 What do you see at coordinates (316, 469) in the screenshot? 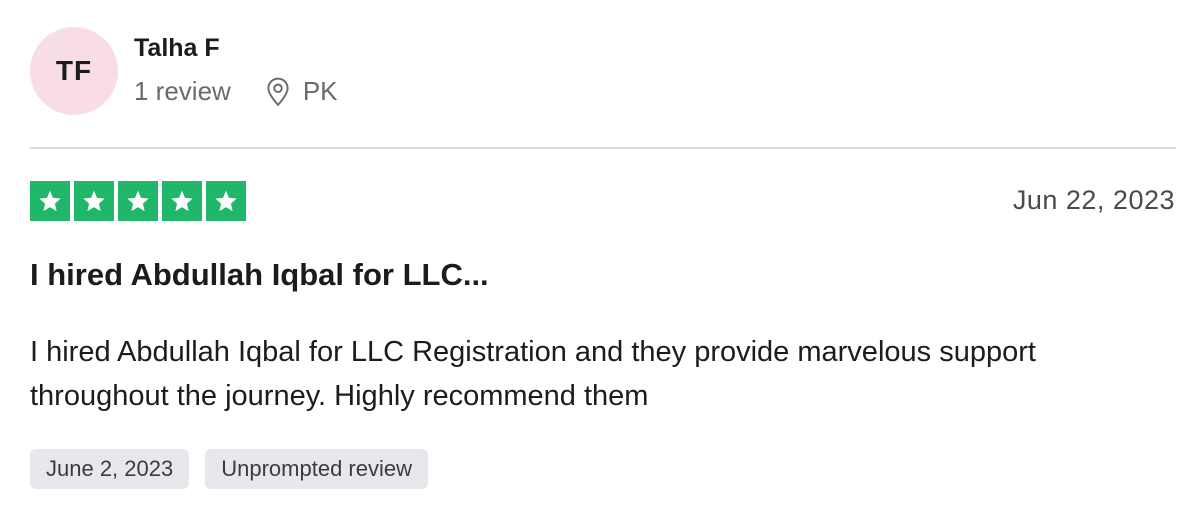
I see `unprompted-review-tag: Unprompted review` at bounding box center [316, 469].